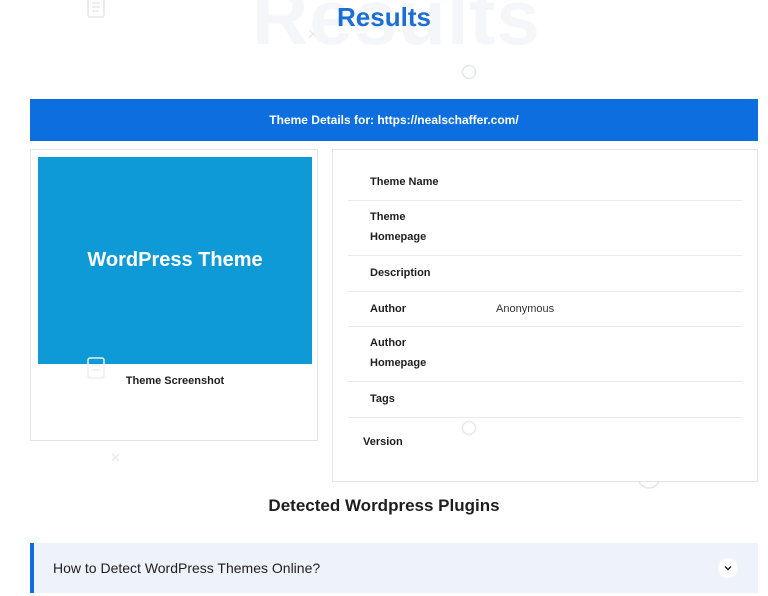  Describe the element at coordinates (545, 354) in the screenshot. I see `details-row-author-homepage: Author Homepage` at that location.